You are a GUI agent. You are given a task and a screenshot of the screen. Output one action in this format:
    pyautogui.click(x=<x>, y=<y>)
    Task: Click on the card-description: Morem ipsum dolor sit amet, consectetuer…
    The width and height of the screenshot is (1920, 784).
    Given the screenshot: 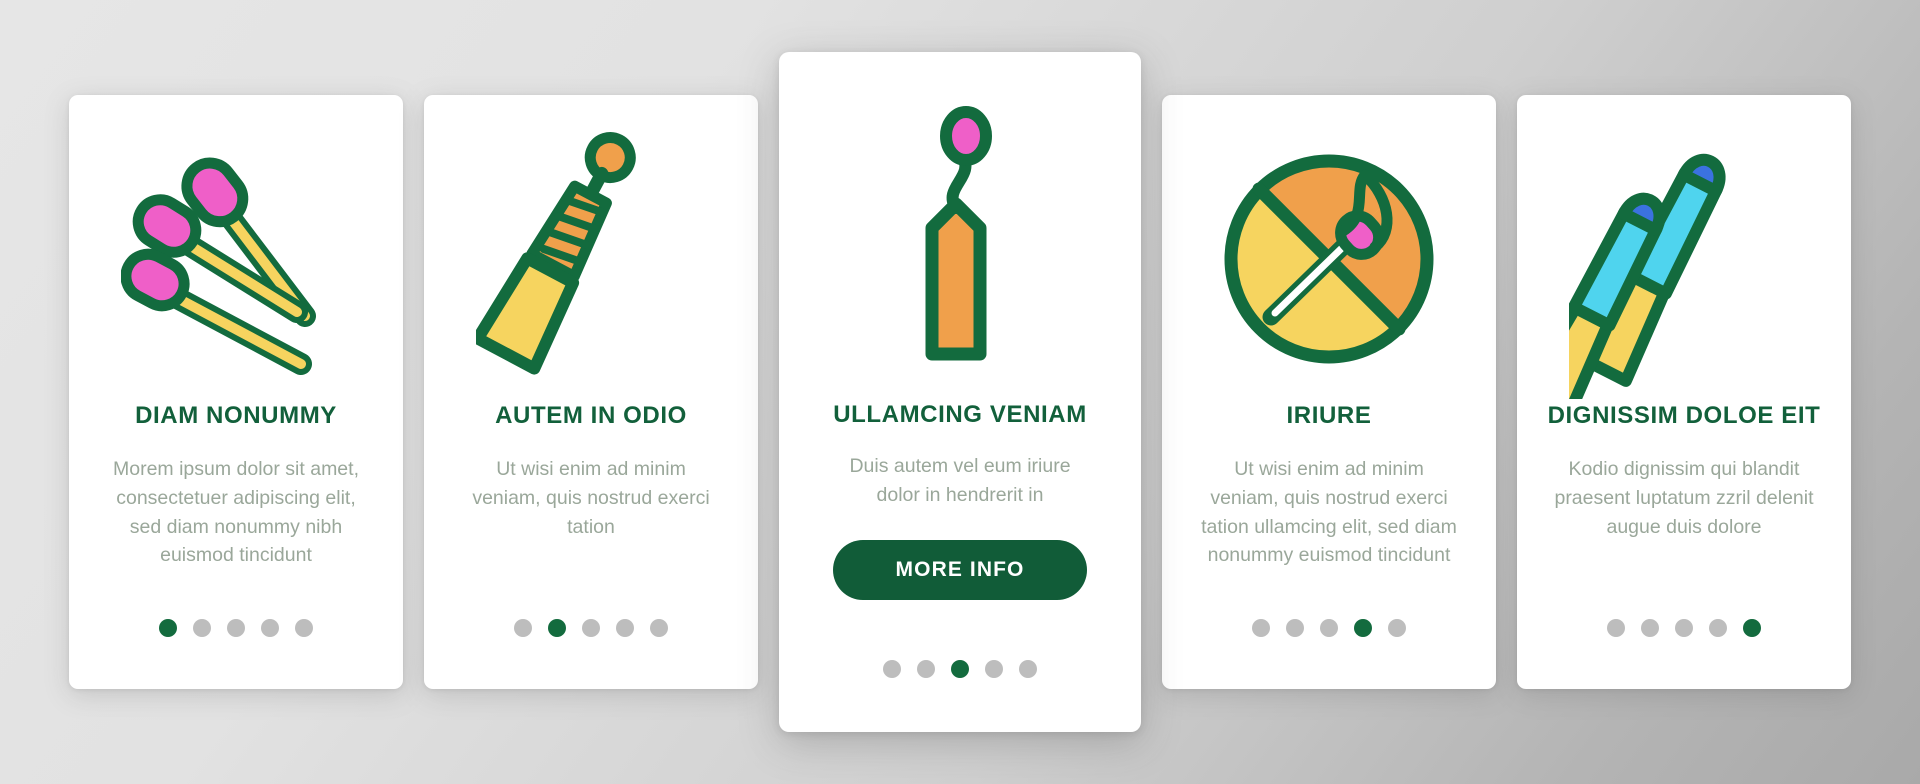 What is the action you would take?
    pyautogui.click(x=236, y=512)
    